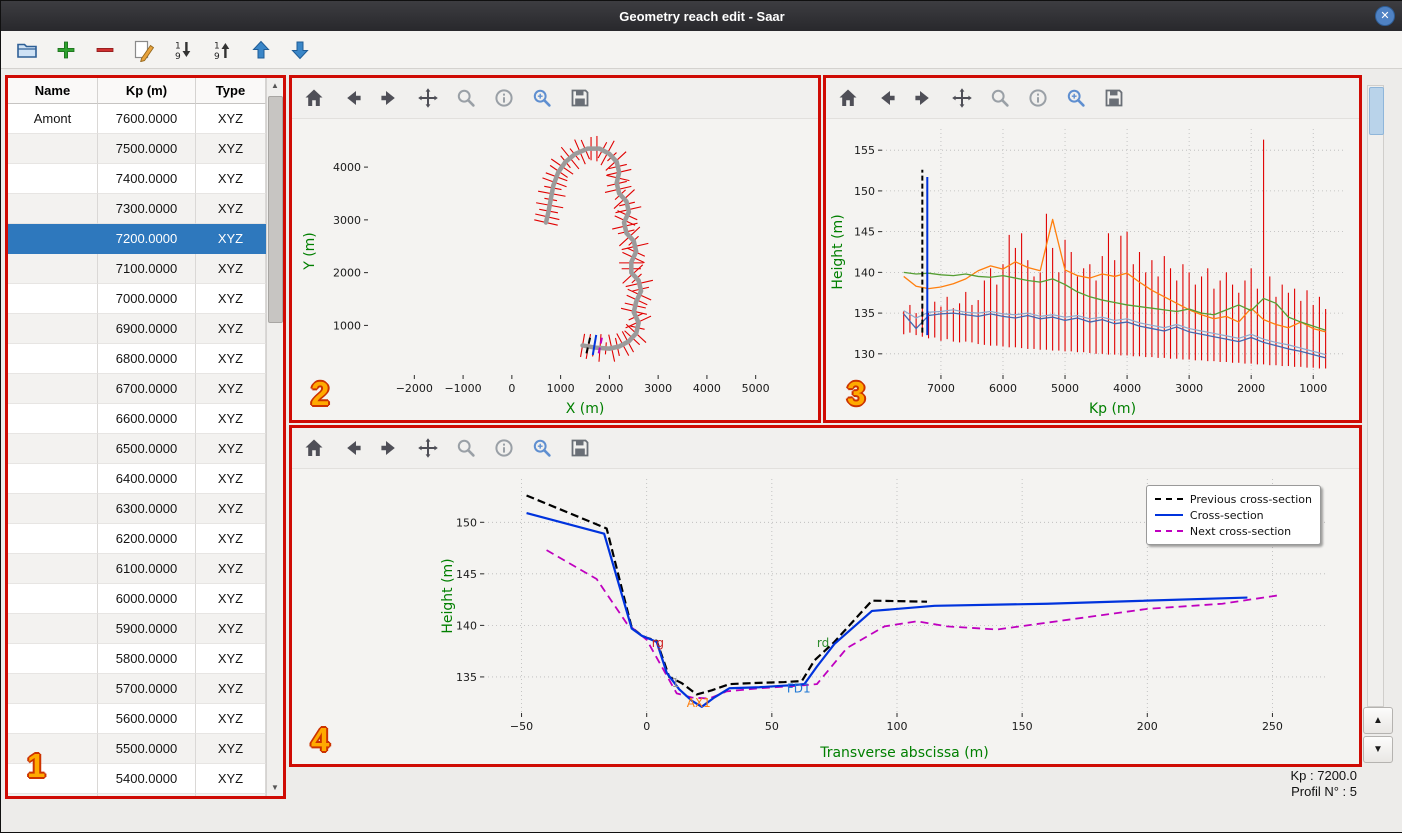 This screenshot has height=833, width=1402. What do you see at coordinates (144, 50) in the screenshot?
I see `edit-profile-icon` at bounding box center [144, 50].